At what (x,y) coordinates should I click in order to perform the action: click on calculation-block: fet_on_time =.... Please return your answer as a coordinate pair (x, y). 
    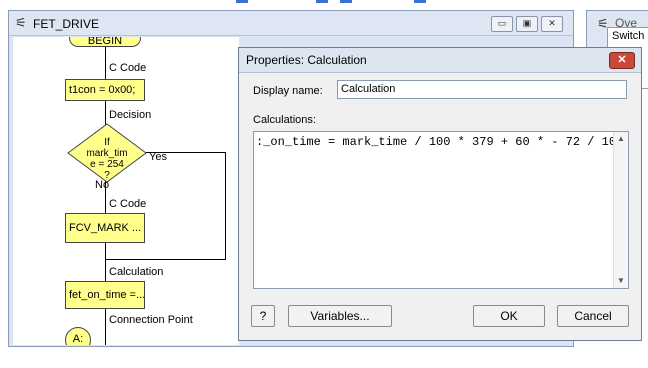
    Looking at the image, I should click on (105, 295).